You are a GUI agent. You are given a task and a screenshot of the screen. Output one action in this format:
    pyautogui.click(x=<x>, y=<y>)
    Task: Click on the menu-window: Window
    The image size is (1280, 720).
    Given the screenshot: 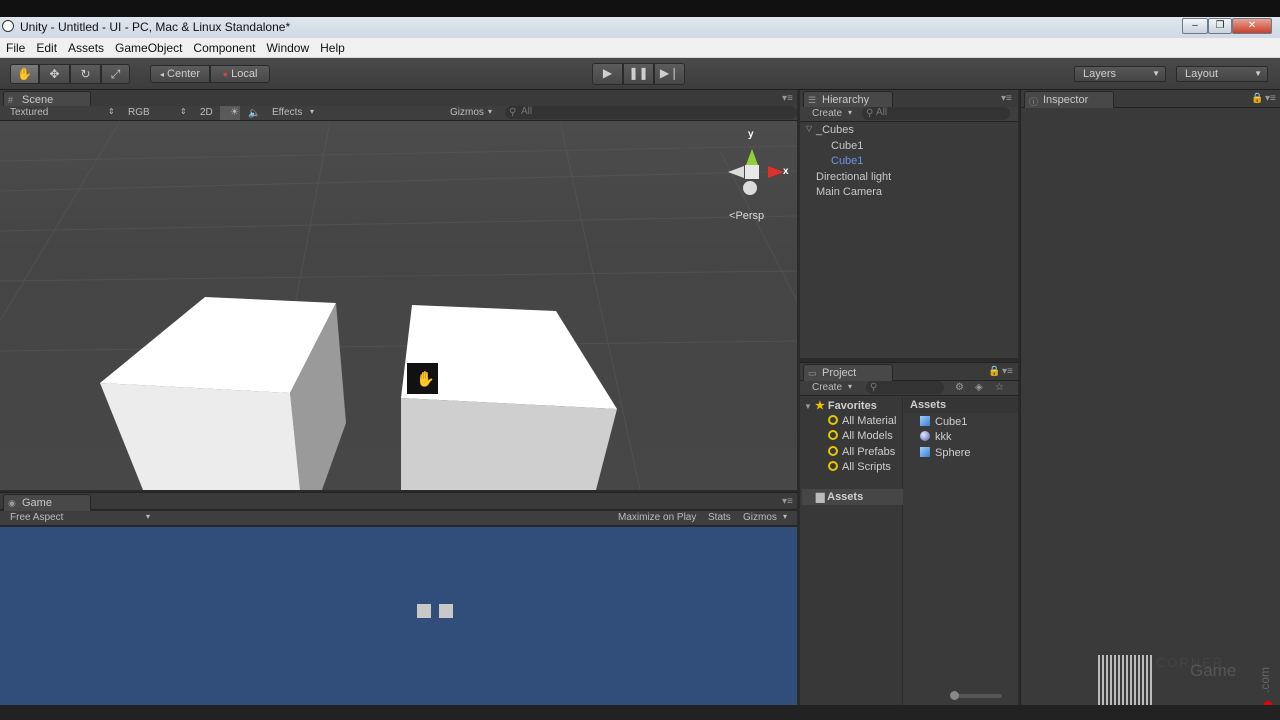 What is the action you would take?
    pyautogui.click(x=287, y=46)
    